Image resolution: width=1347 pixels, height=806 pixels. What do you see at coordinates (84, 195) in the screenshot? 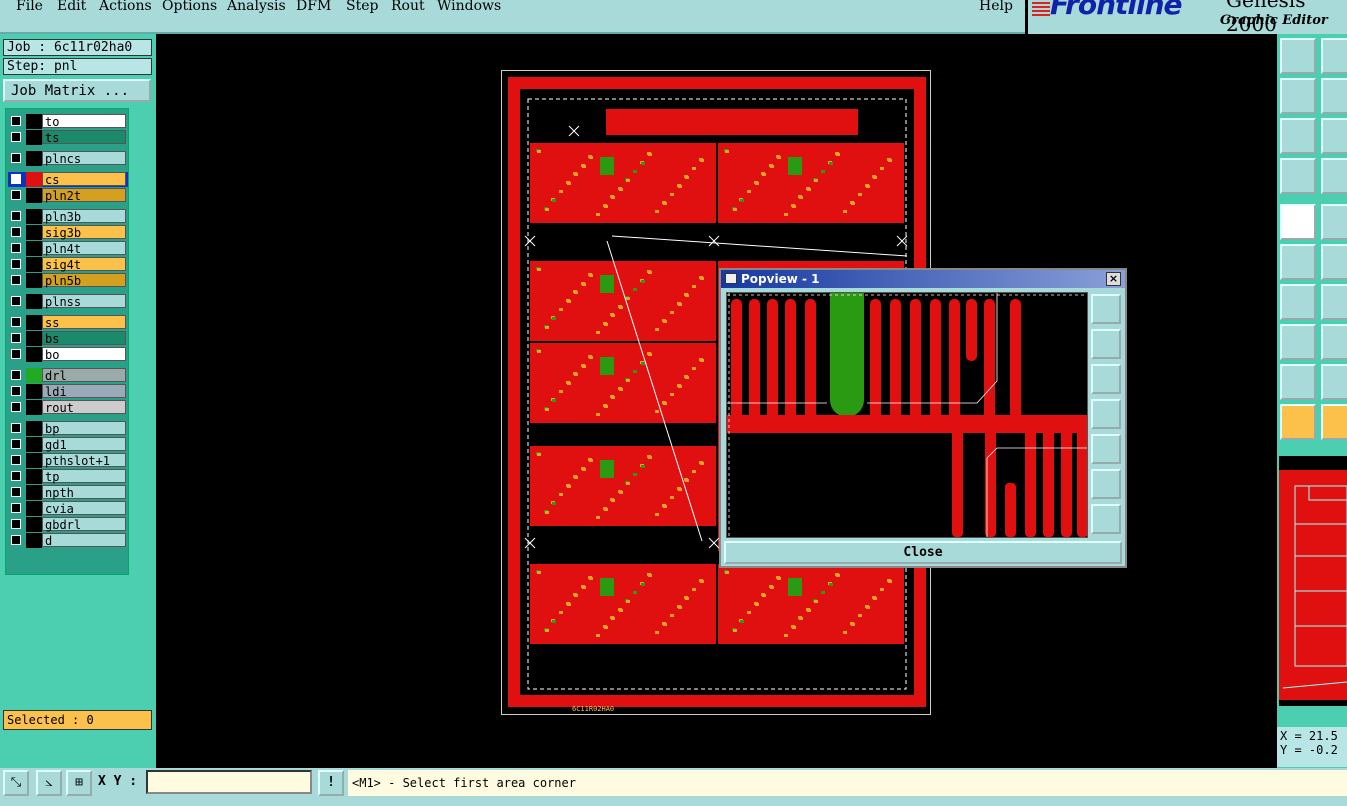
I see `layer-name: pln2t` at bounding box center [84, 195].